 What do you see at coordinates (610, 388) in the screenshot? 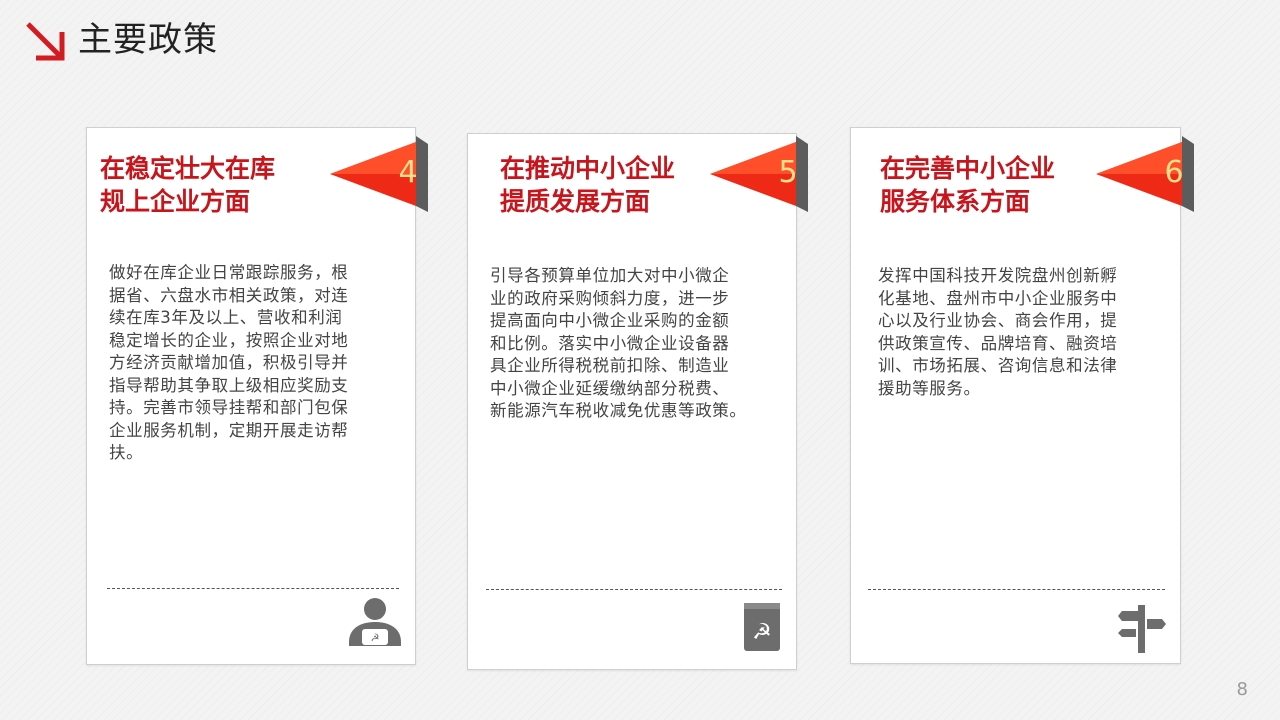
I see `body-line: 中小微企业延缓缴纳部分税费、` at bounding box center [610, 388].